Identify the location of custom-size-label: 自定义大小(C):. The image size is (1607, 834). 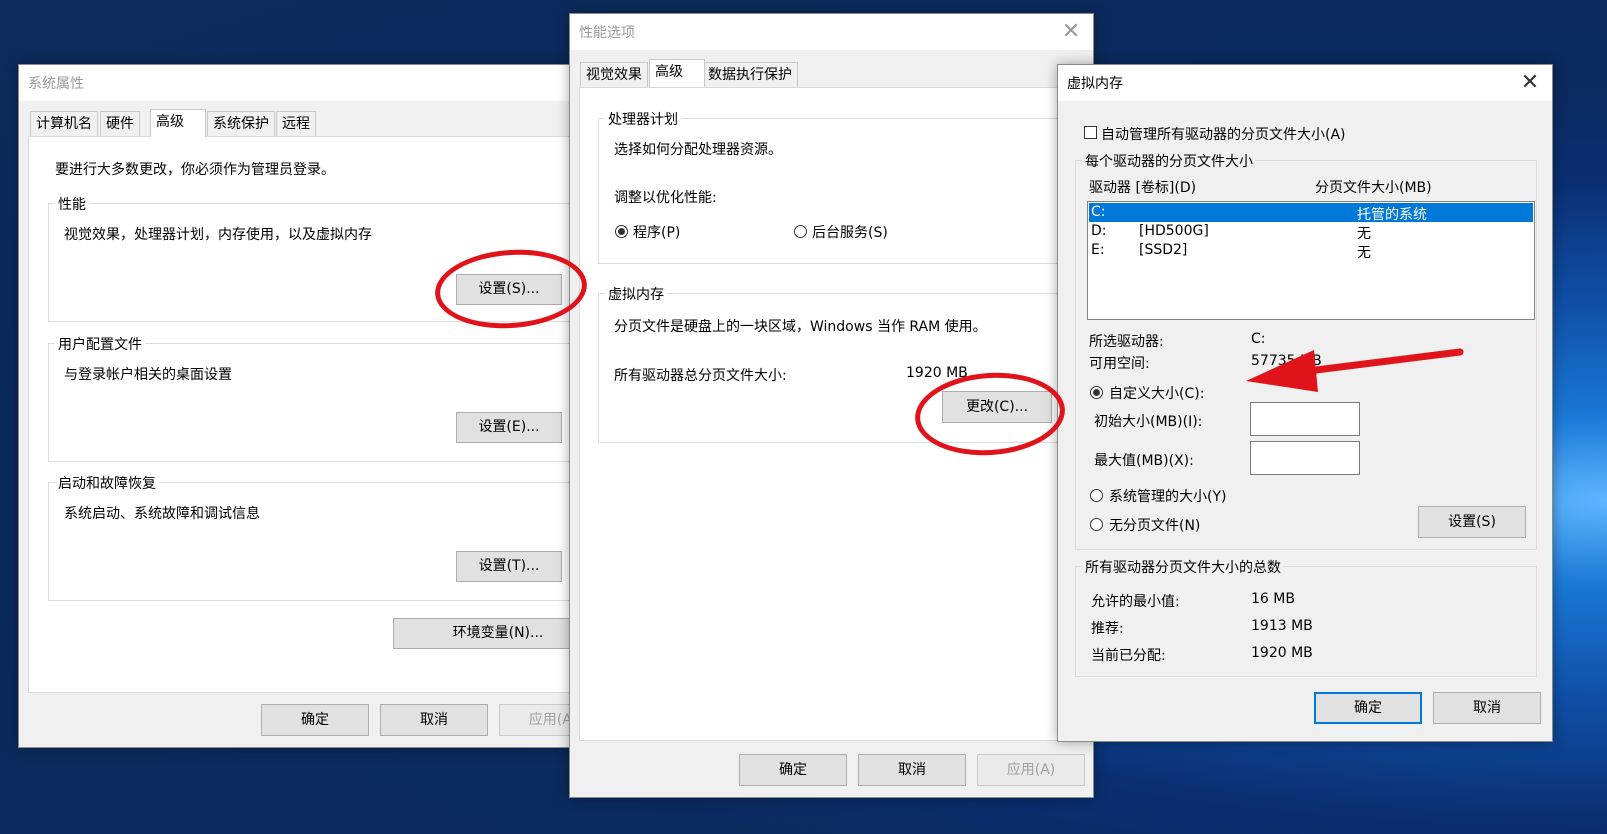
(1156, 393).